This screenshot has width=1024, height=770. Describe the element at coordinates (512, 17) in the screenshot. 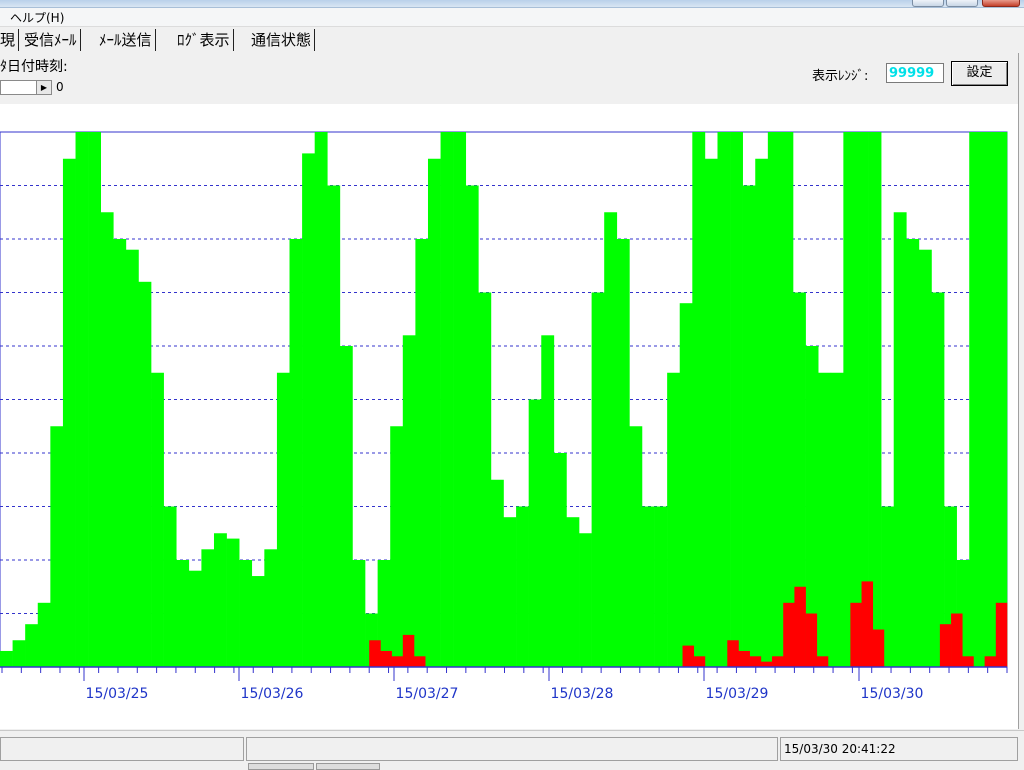

I see `menu-bar: ヘルプ(H)` at that location.